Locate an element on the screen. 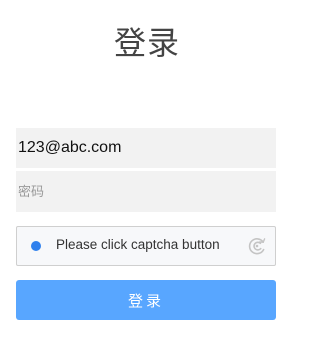 Image resolution: width=320 pixels, height=362 pixels. captcha-refresh-icon is located at coordinates (257, 246).